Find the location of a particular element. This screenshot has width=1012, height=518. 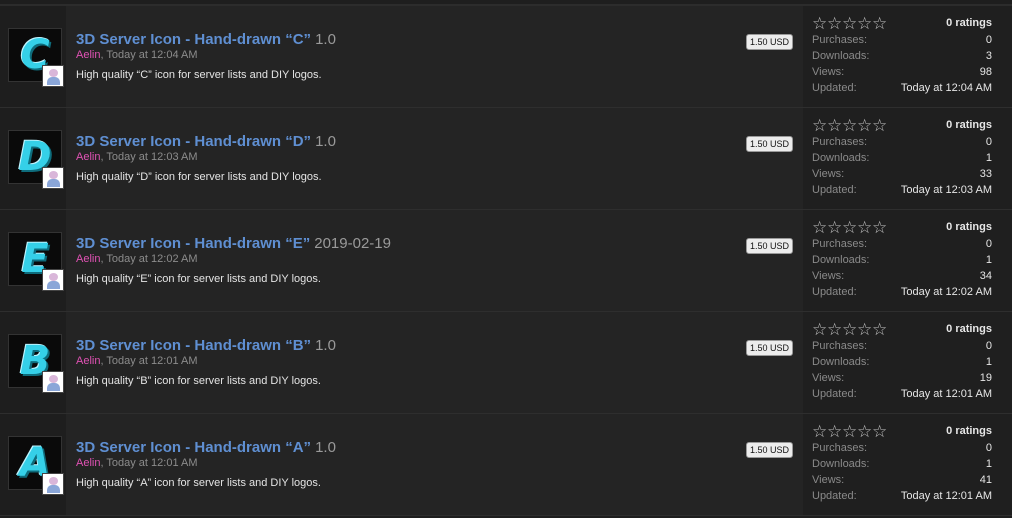

updated-stat: Updated: Today at 12:03 AM is located at coordinates (902, 190).